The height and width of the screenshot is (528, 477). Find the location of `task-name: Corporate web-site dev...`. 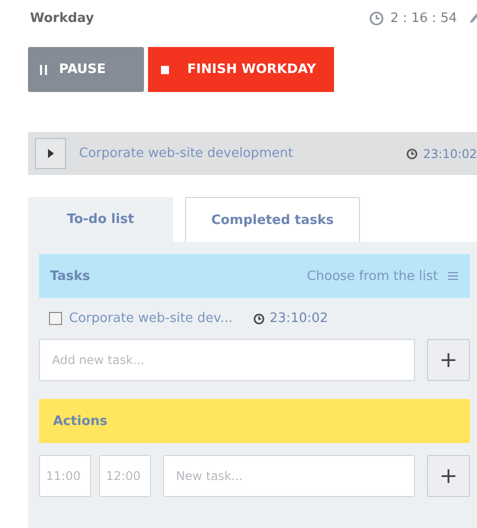

task-name: Corporate web-site dev... is located at coordinates (151, 318).